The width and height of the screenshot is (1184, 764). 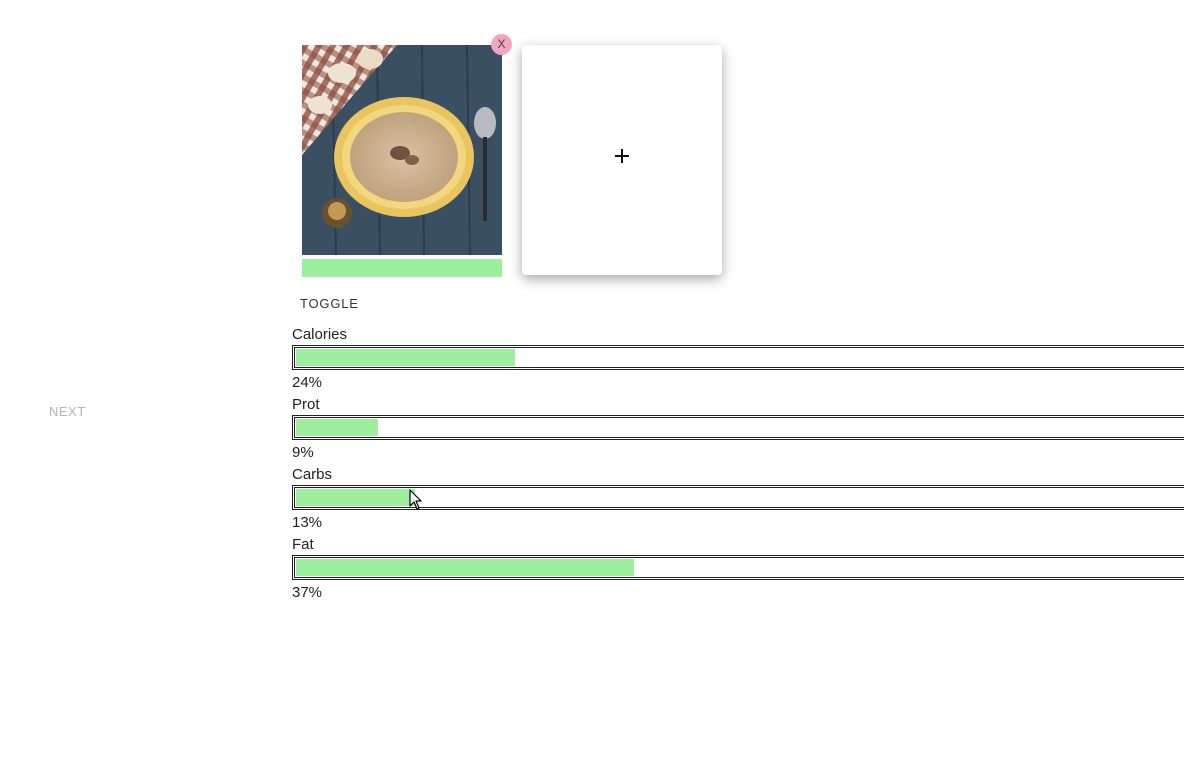 I want to click on food-image, so click(x=402, y=150).